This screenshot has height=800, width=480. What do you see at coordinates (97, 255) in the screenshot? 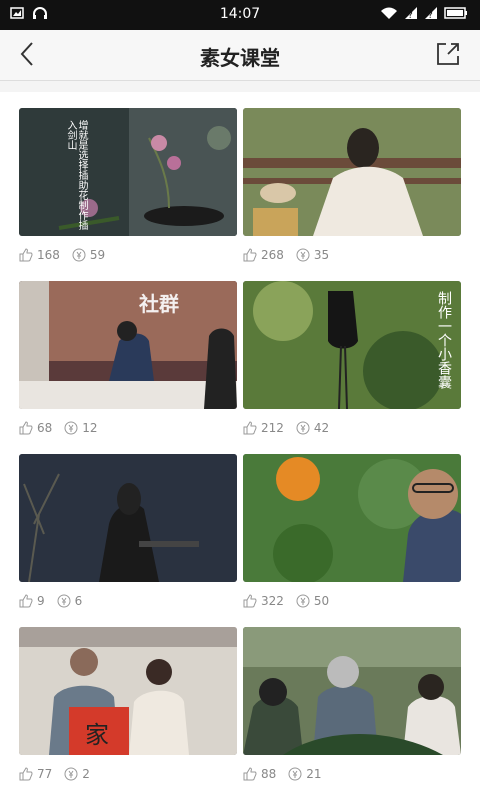
I see `view-count: 59` at bounding box center [97, 255].